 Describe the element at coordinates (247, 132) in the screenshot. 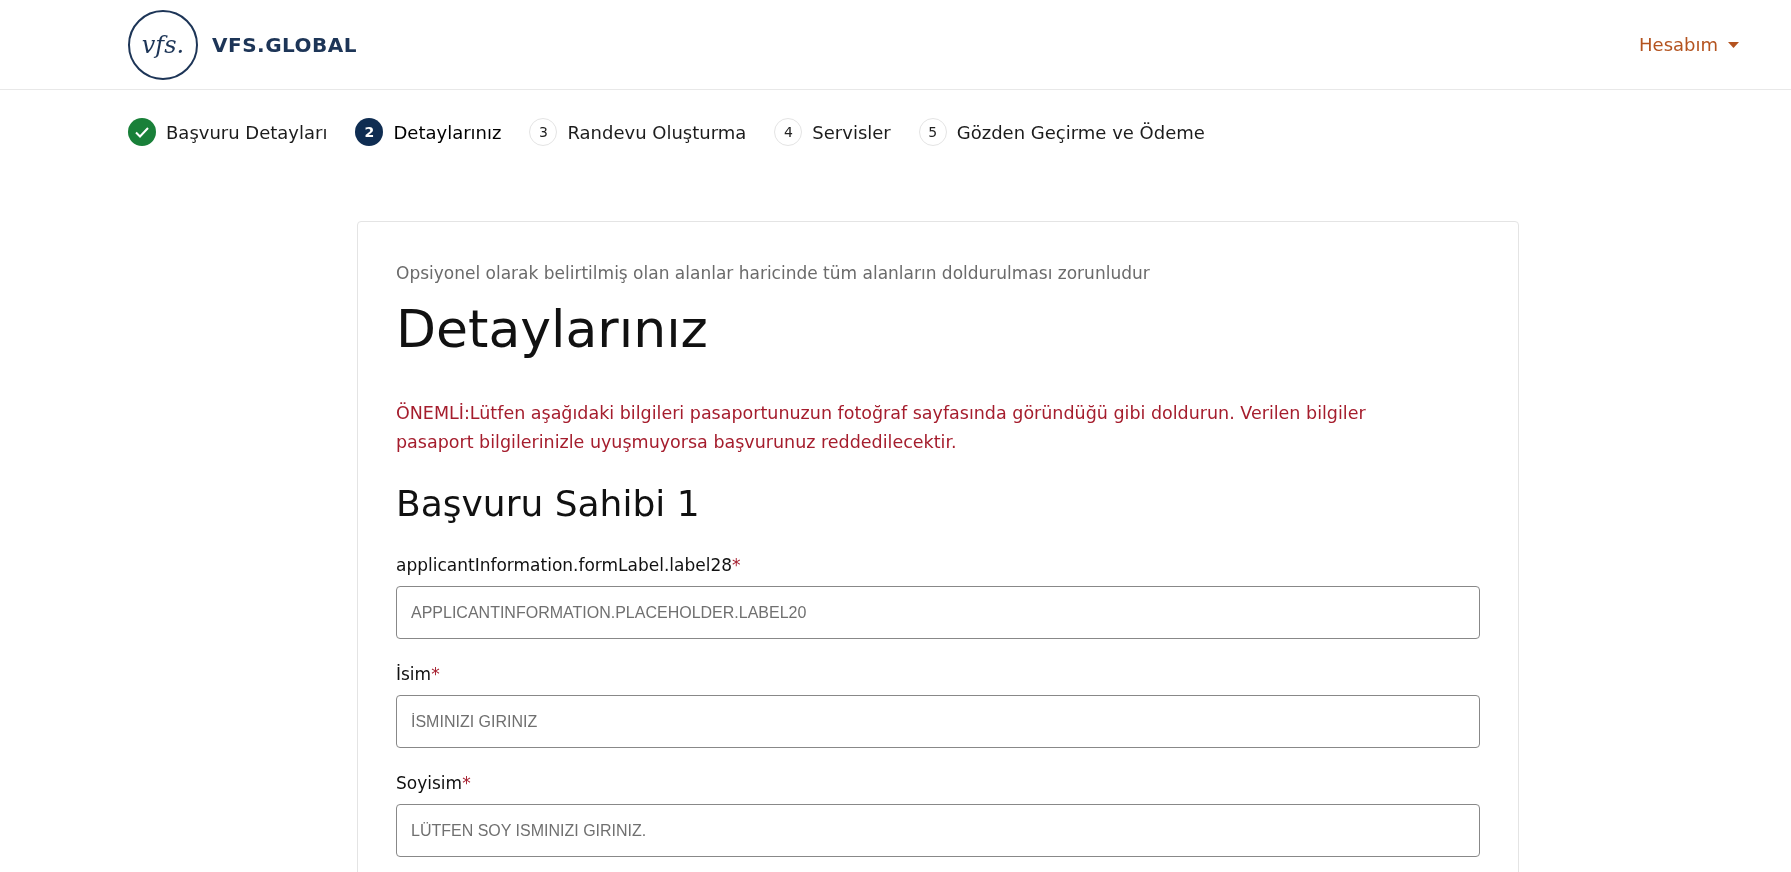

I see `step-label: Başvuru Detayları` at that location.